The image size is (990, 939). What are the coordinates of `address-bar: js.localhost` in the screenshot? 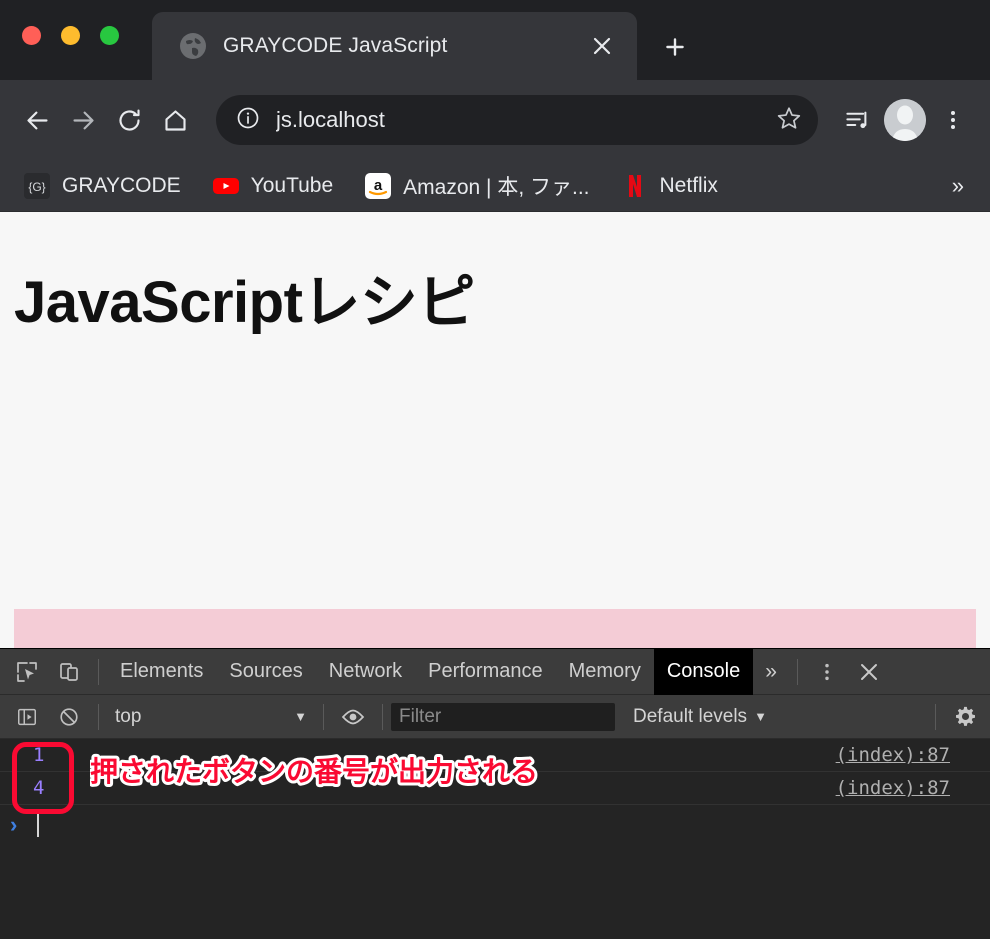 It's located at (517, 120).